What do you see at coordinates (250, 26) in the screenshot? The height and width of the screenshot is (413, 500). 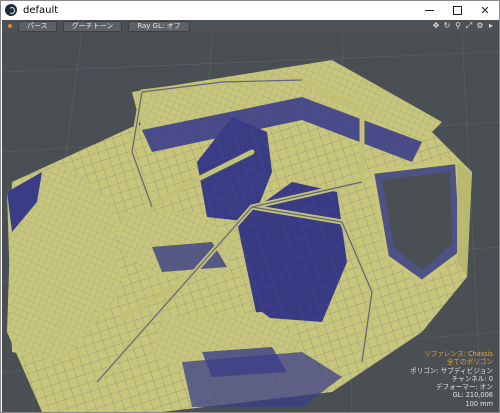 I see `viewport-toolbar: パース グーチトーン Ray GL: オフ ✥ ↻ ⚲ ⤢ ⚙ ▸` at bounding box center [250, 26].